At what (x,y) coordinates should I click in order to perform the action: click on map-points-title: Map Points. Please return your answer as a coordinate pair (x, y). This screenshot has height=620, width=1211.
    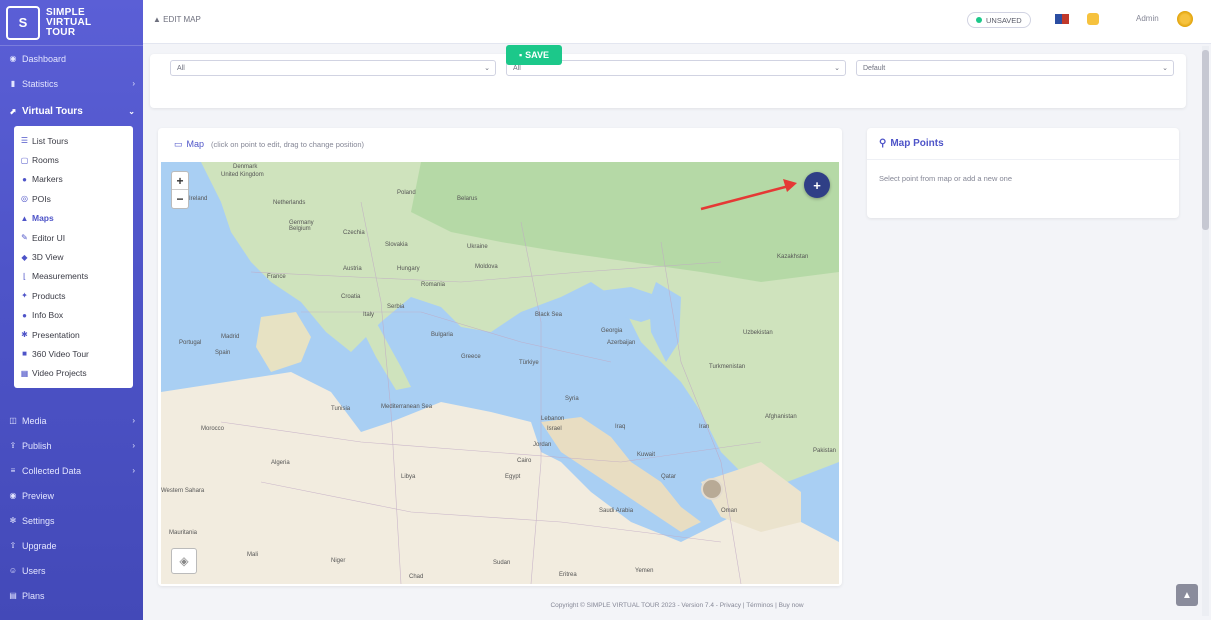
    Looking at the image, I should click on (917, 143).